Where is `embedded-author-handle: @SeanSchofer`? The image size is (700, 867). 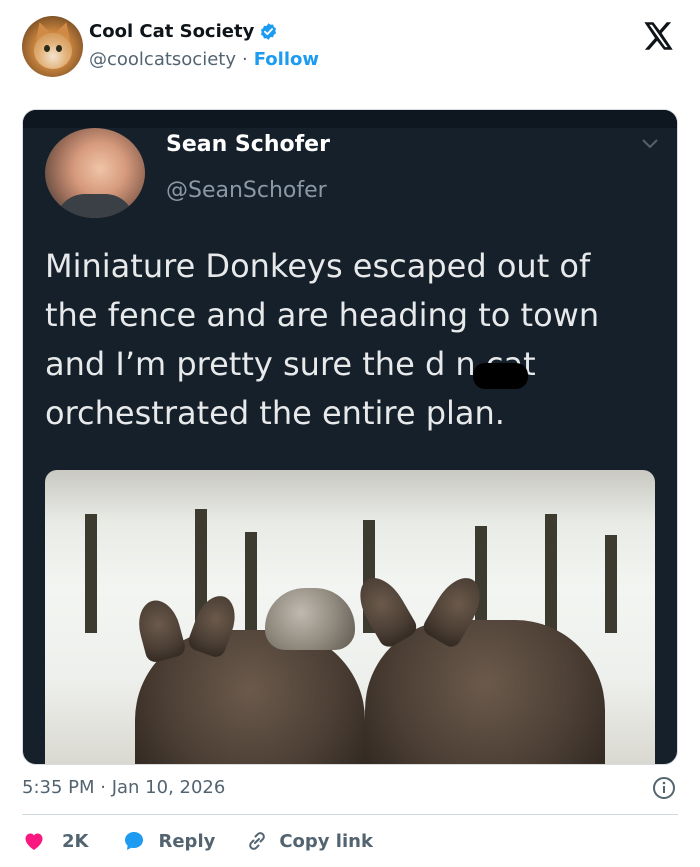 embedded-author-handle: @SeanSchofer is located at coordinates (246, 190).